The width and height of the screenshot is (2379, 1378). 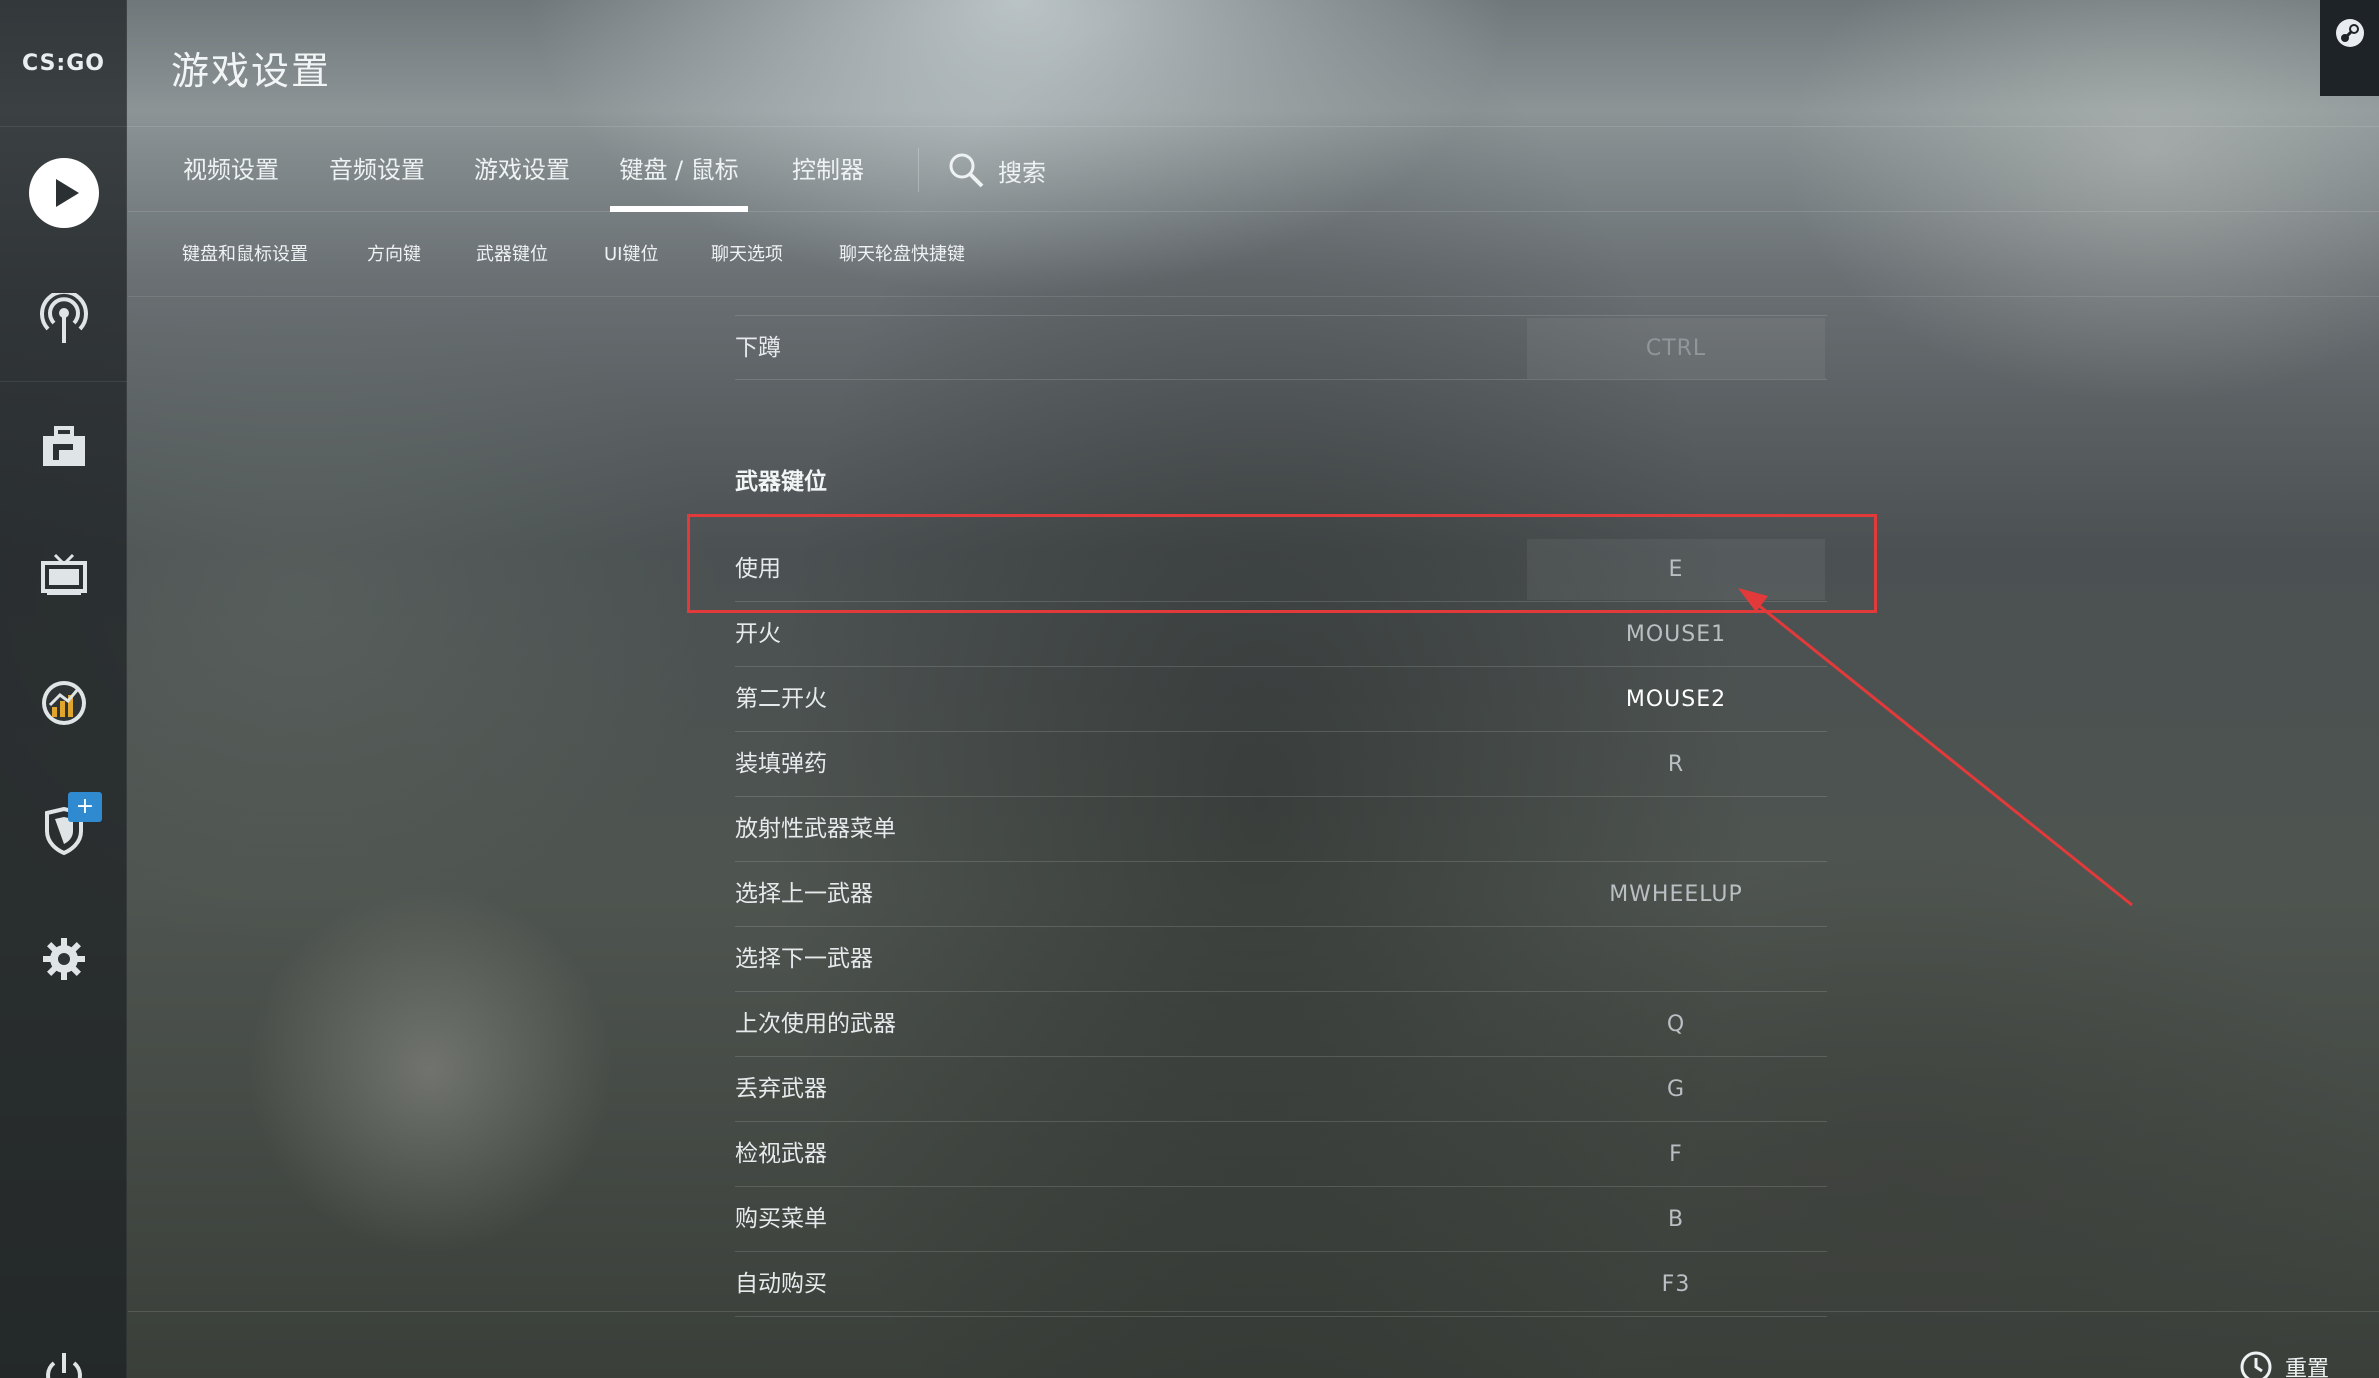 What do you see at coordinates (902, 255) in the screenshot?
I see `subtab-chat-wheel-hotkeys: 聊天轮盘快捷键` at bounding box center [902, 255].